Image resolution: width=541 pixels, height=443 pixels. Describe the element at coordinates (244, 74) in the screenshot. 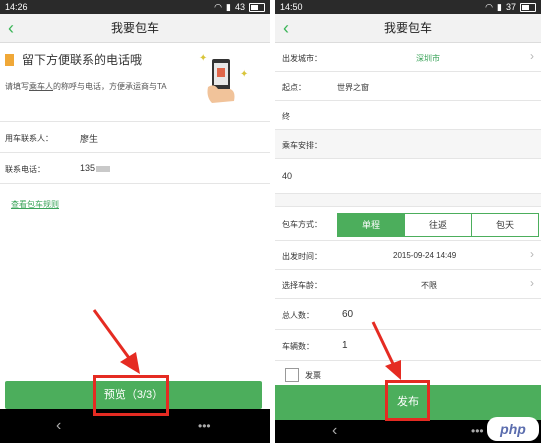

I see `sparkle-icon: ✦` at that location.